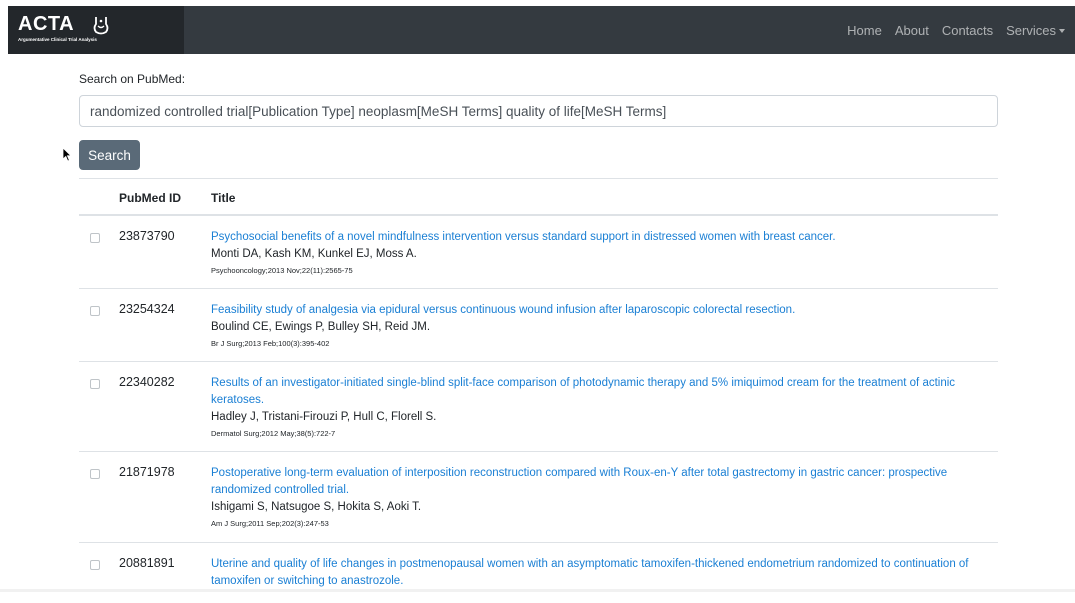 The height and width of the screenshot is (603, 1075). What do you see at coordinates (147, 236) in the screenshot?
I see `row-pubmed-id: 23873790` at bounding box center [147, 236].